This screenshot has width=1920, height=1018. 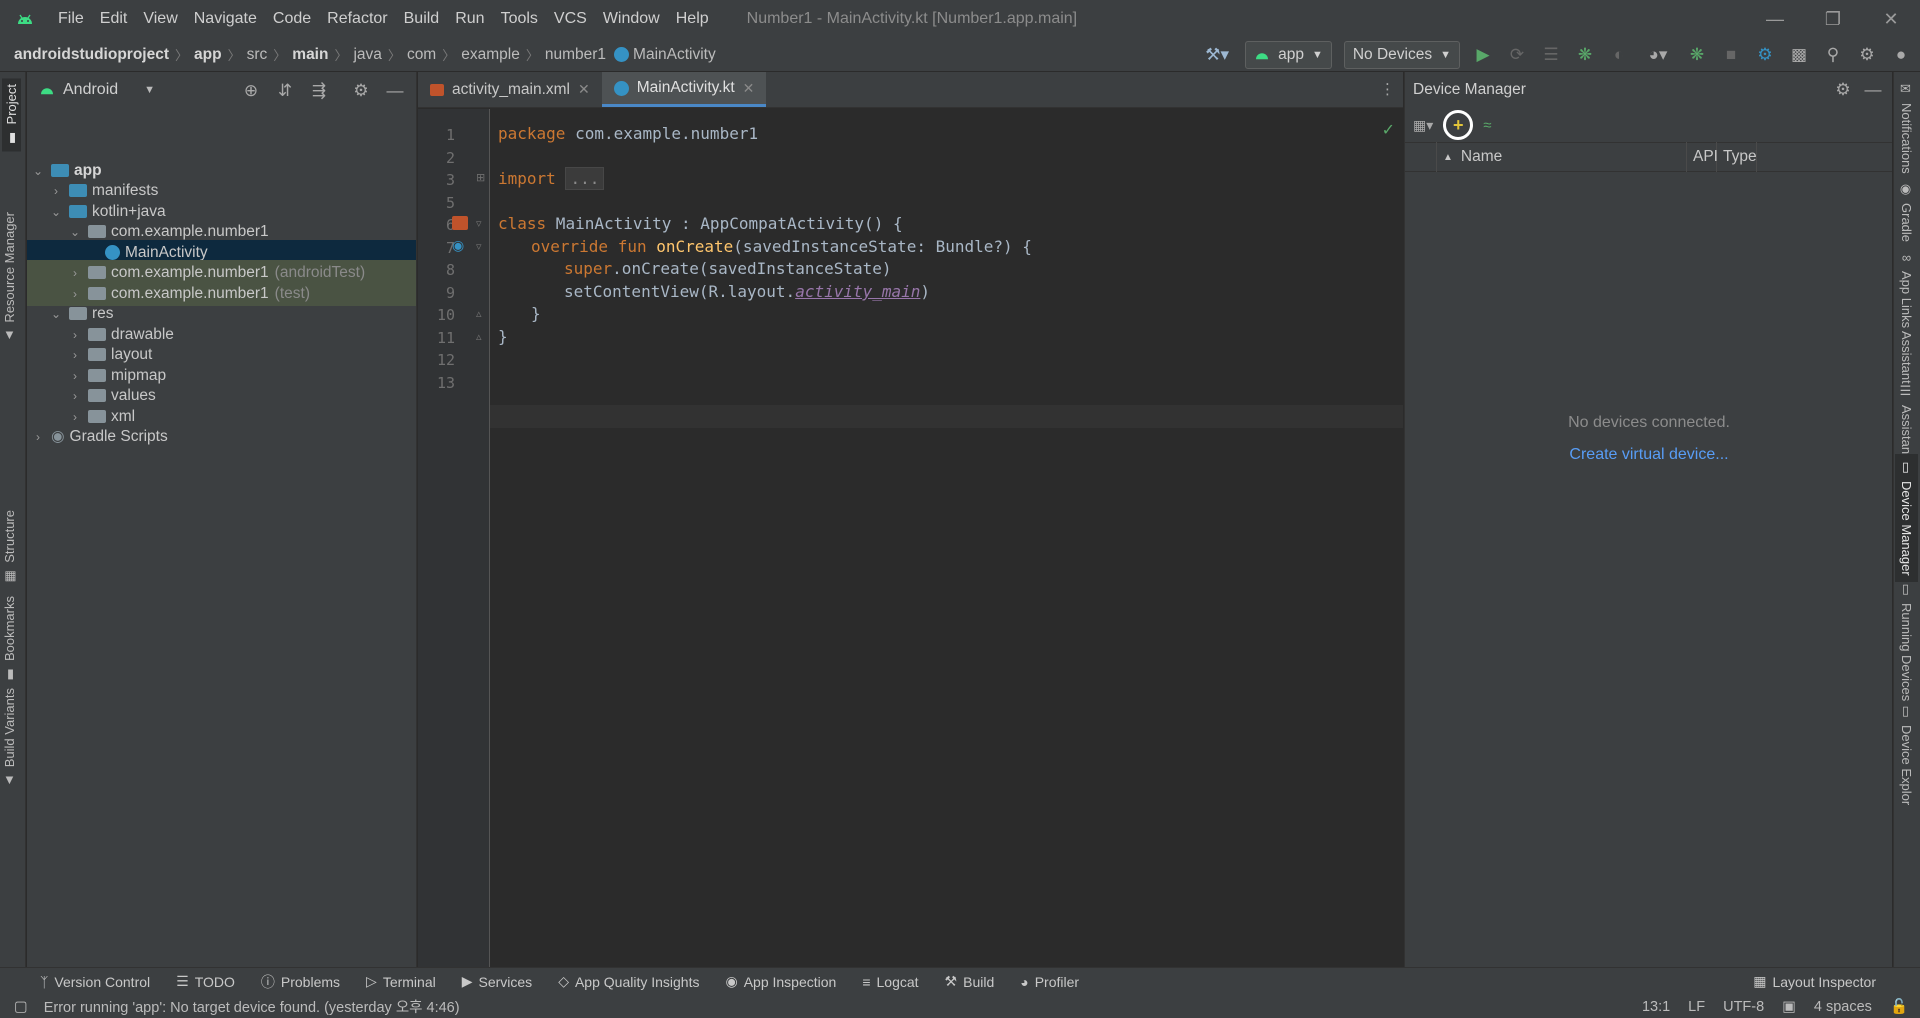 I want to click on tab-notifications: ✉ Notifications, so click(x=1906, y=128).